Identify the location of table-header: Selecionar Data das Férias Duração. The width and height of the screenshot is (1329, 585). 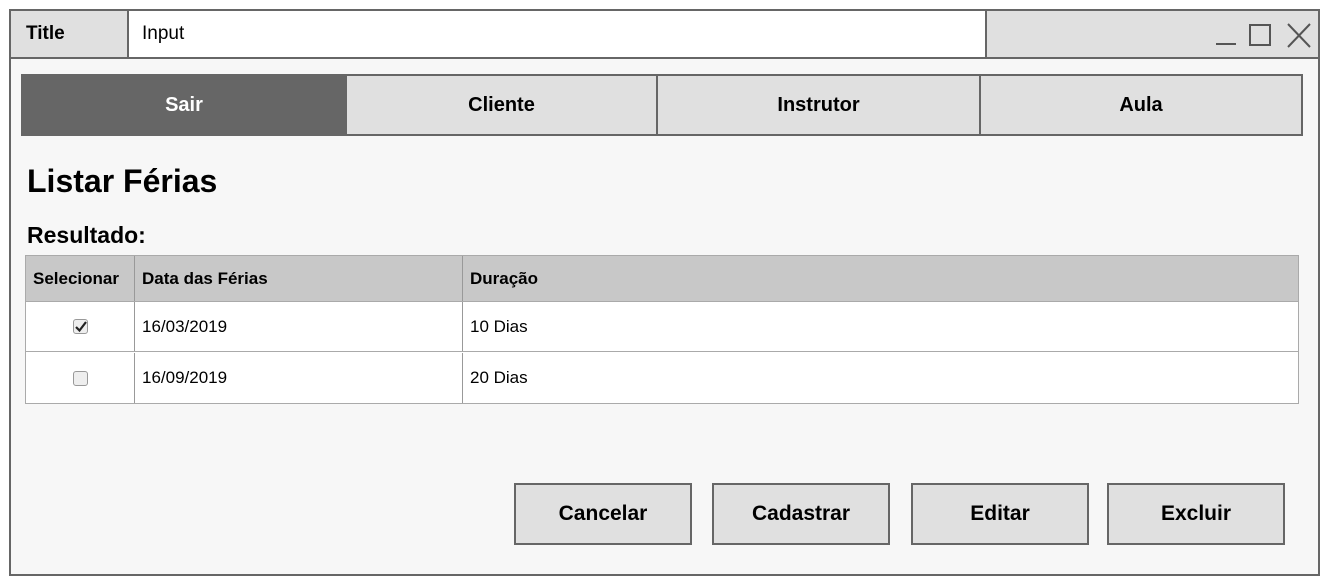
(662, 279).